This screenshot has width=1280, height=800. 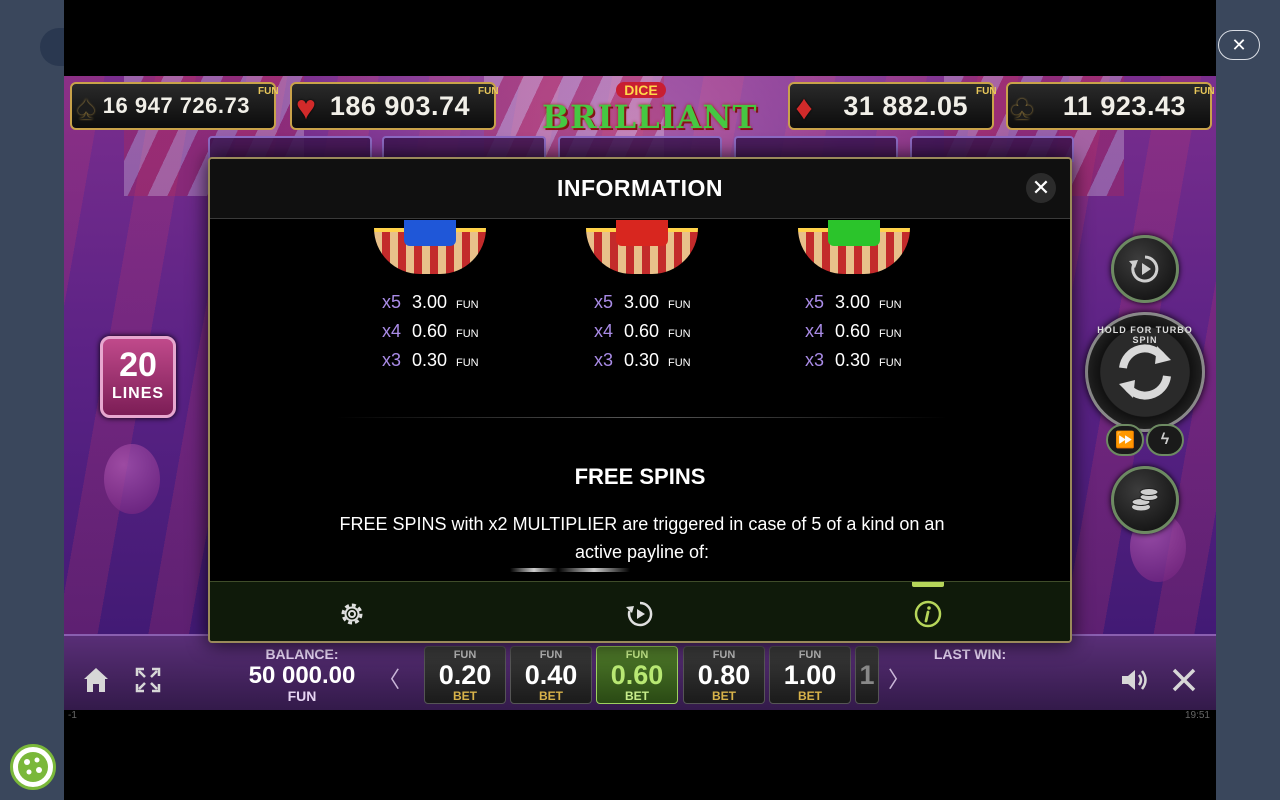 I want to click on turbo-toggle: ϟ, so click(x=1165, y=440).